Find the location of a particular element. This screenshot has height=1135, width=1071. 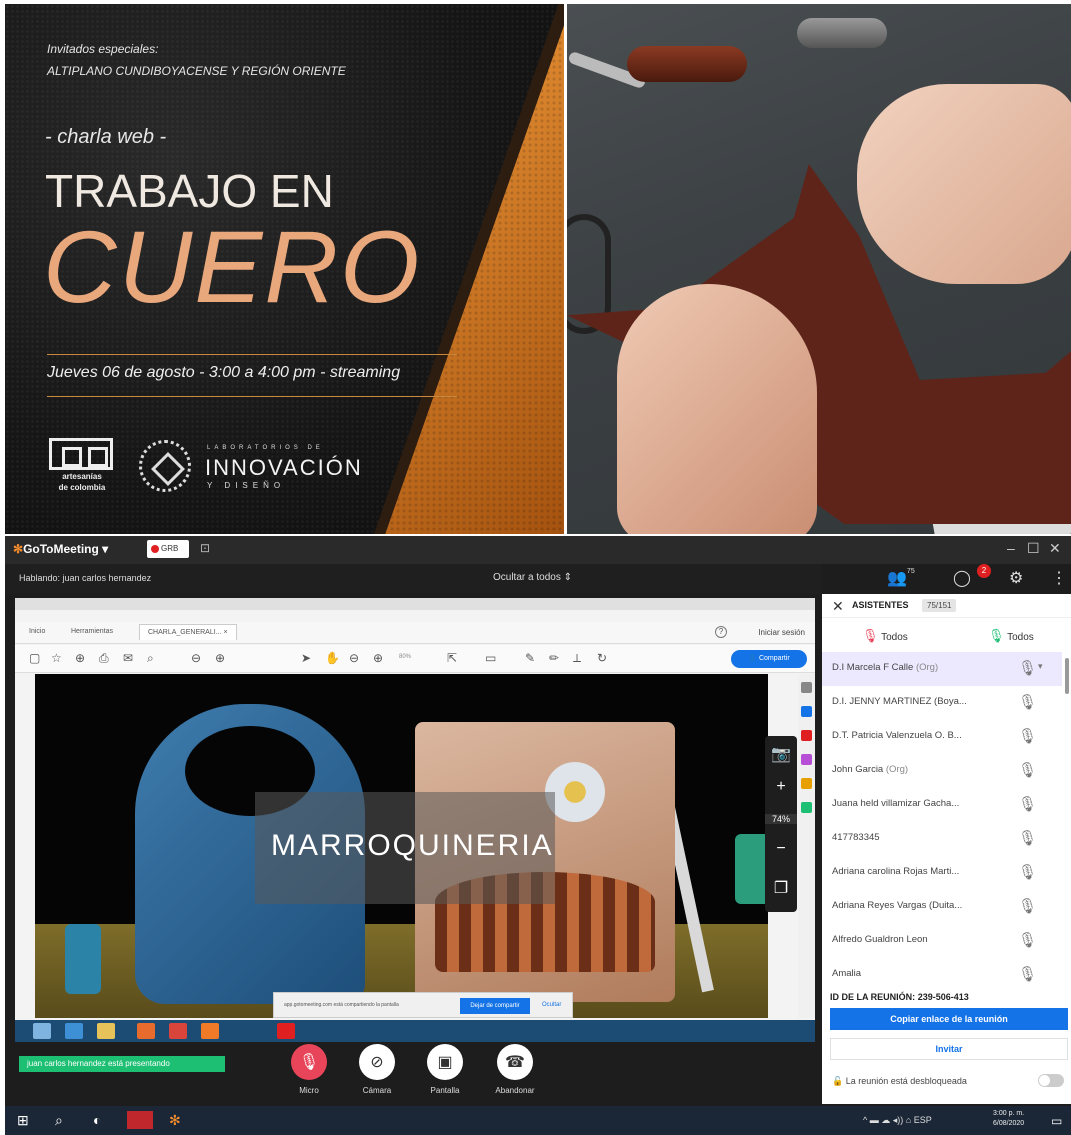

fit-screen-icon: ❐ is located at coordinates (781, 888).